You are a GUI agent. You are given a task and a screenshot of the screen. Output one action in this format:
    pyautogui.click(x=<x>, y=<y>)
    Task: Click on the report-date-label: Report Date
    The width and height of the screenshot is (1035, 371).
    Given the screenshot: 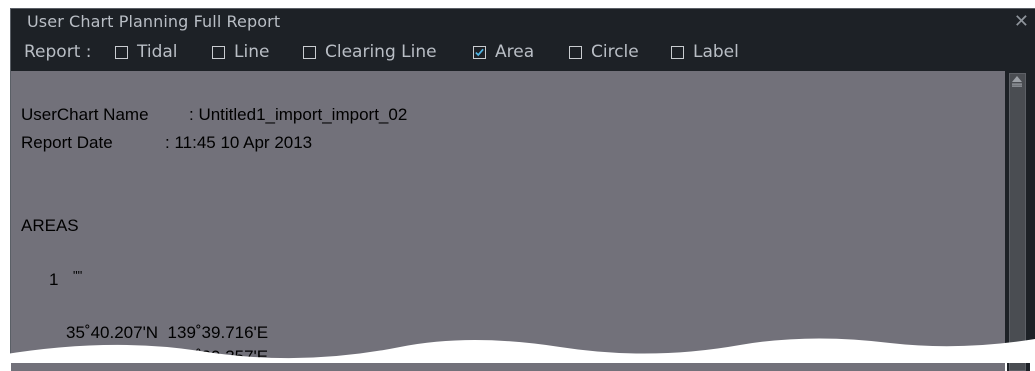 What is the action you would take?
    pyautogui.click(x=67, y=142)
    